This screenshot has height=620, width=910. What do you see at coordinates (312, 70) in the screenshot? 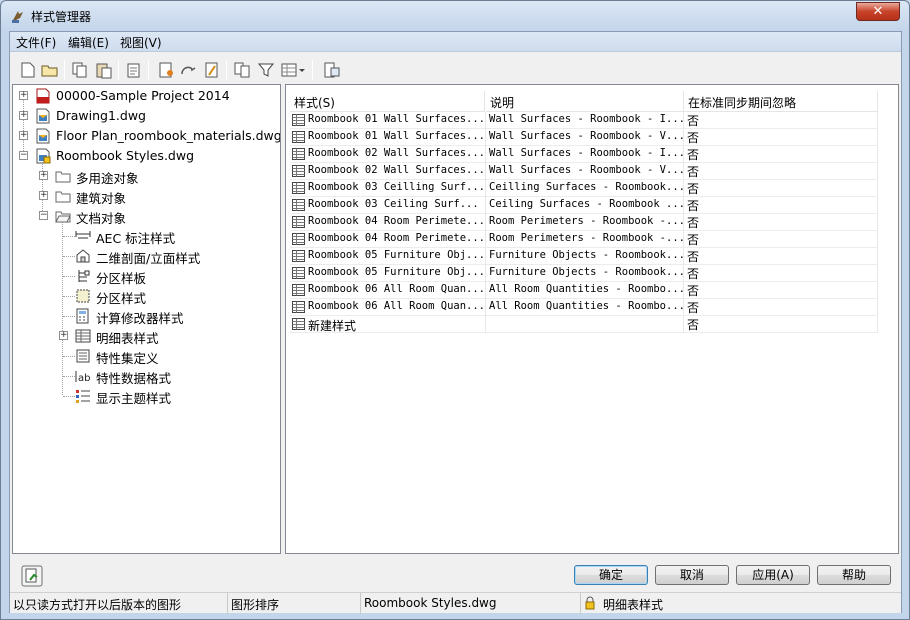
I see `toolbar-separator` at bounding box center [312, 70].